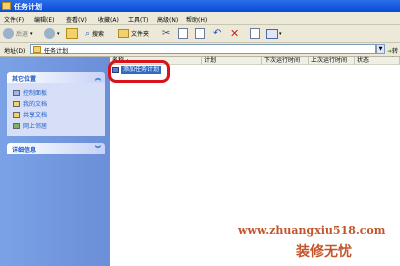  Describe the element at coordinates (44, 19) in the screenshot. I see `menu-edit: 编辑(E)` at that location.